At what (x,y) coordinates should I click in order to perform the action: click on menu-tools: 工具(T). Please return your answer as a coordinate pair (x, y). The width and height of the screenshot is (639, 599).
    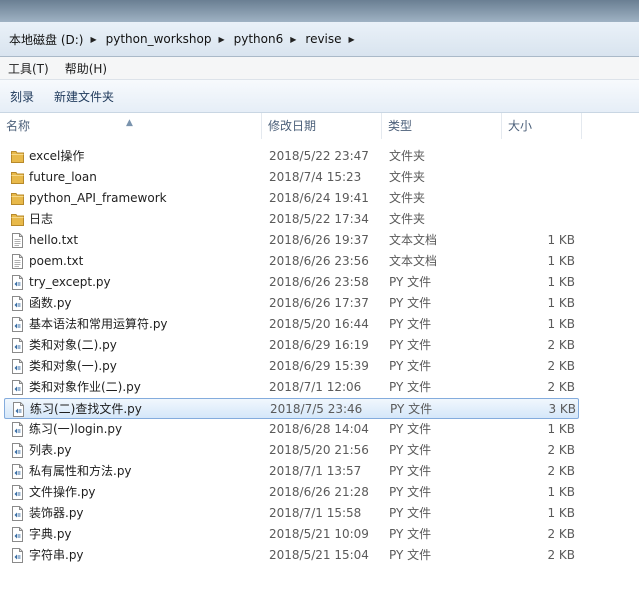
    Looking at the image, I should click on (28, 68).